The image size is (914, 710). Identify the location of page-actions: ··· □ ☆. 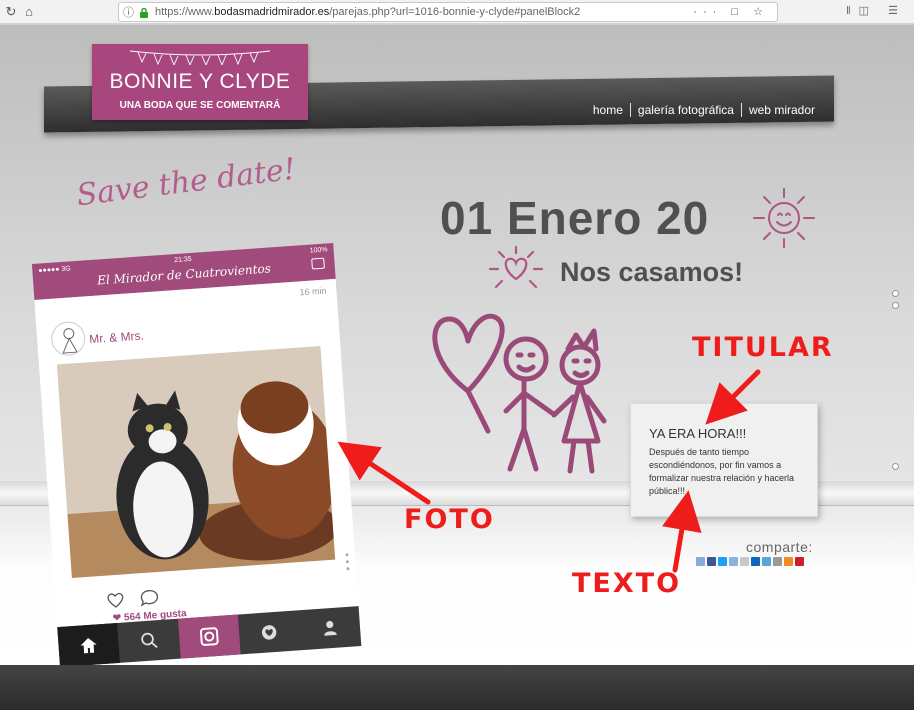
(731, 11).